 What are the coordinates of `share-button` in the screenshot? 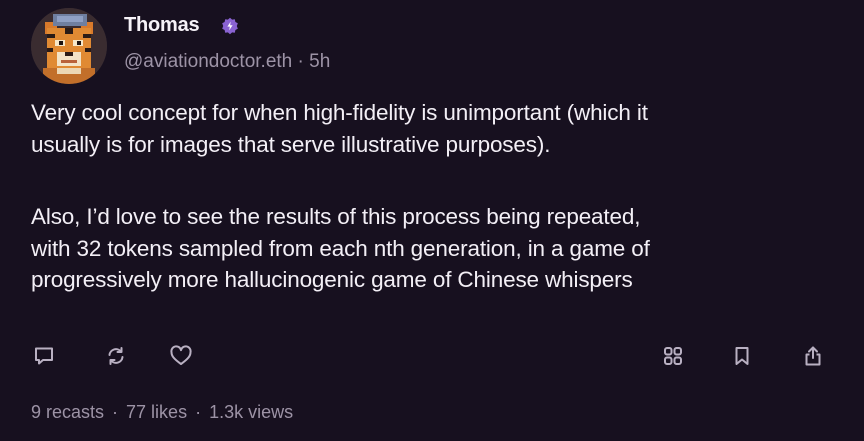 It's located at (813, 356).